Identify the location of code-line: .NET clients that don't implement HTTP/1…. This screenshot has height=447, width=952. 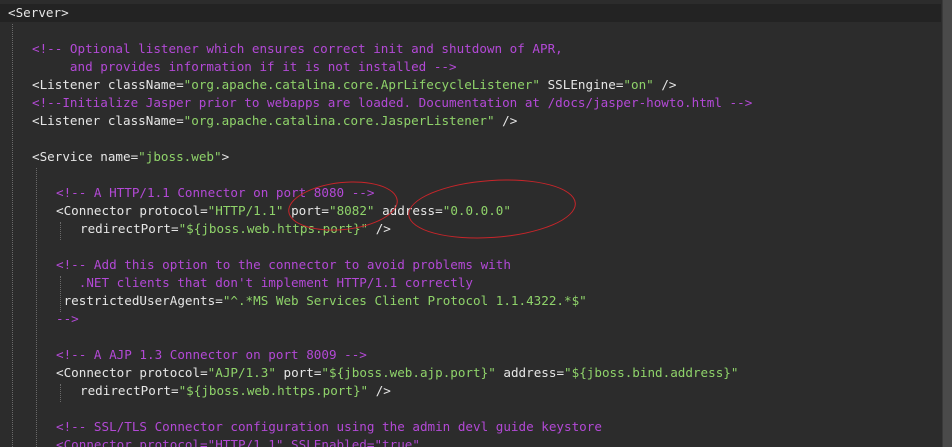
(264, 283).